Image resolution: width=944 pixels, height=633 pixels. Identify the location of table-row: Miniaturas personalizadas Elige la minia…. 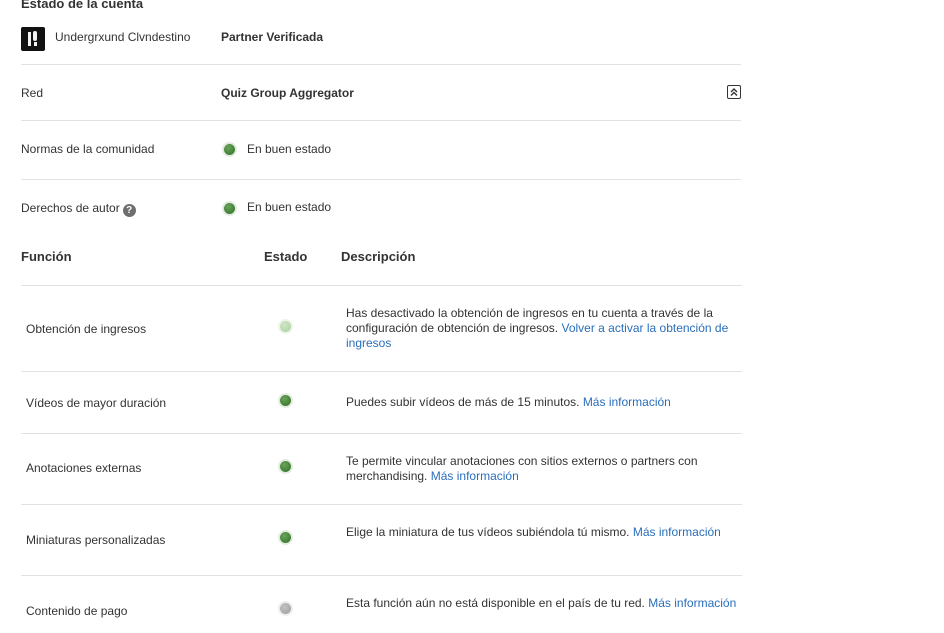
(381, 540).